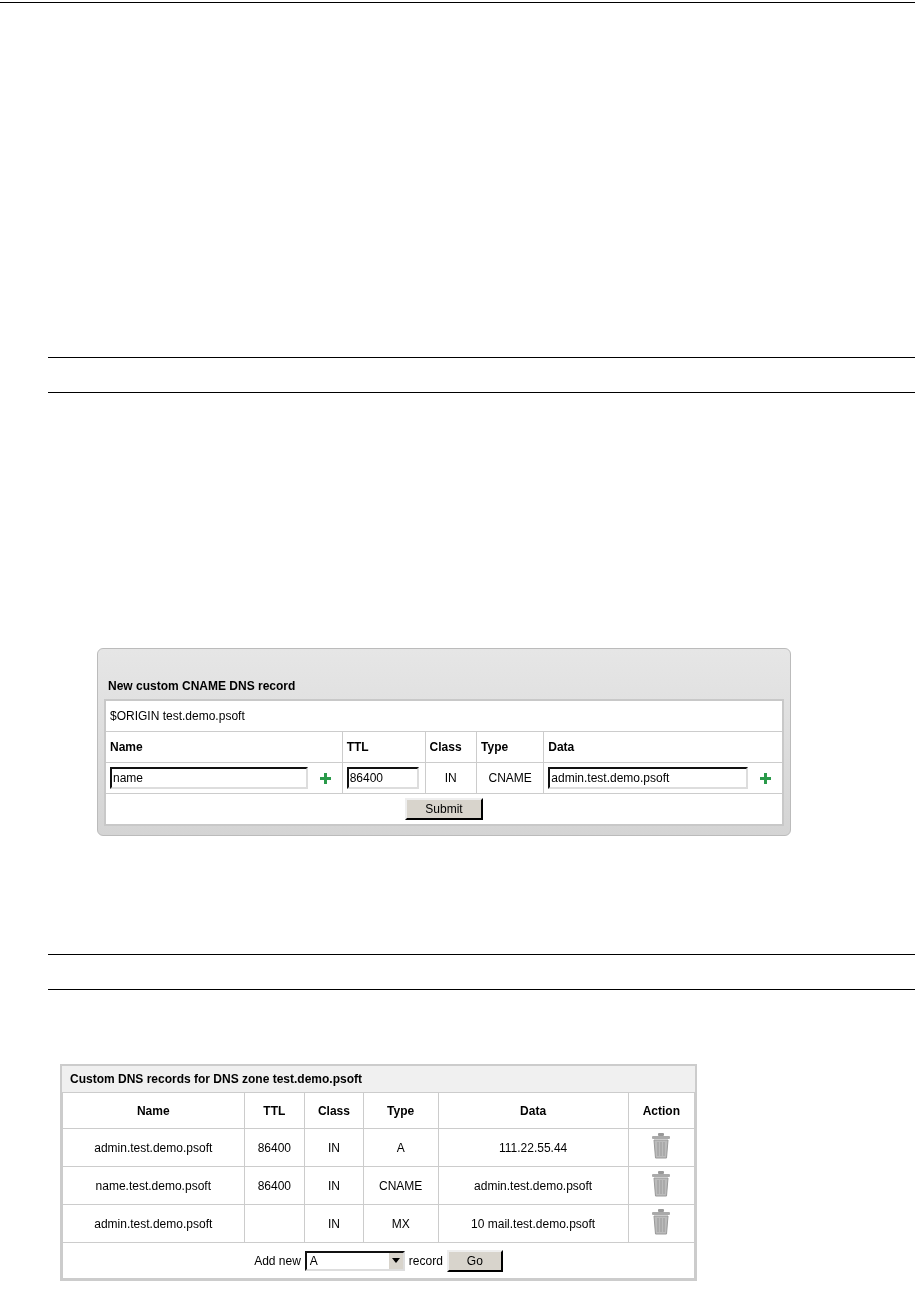 The image size is (915, 1307). Describe the element at coordinates (274, 1223) in the screenshot. I see `table-cell` at that location.